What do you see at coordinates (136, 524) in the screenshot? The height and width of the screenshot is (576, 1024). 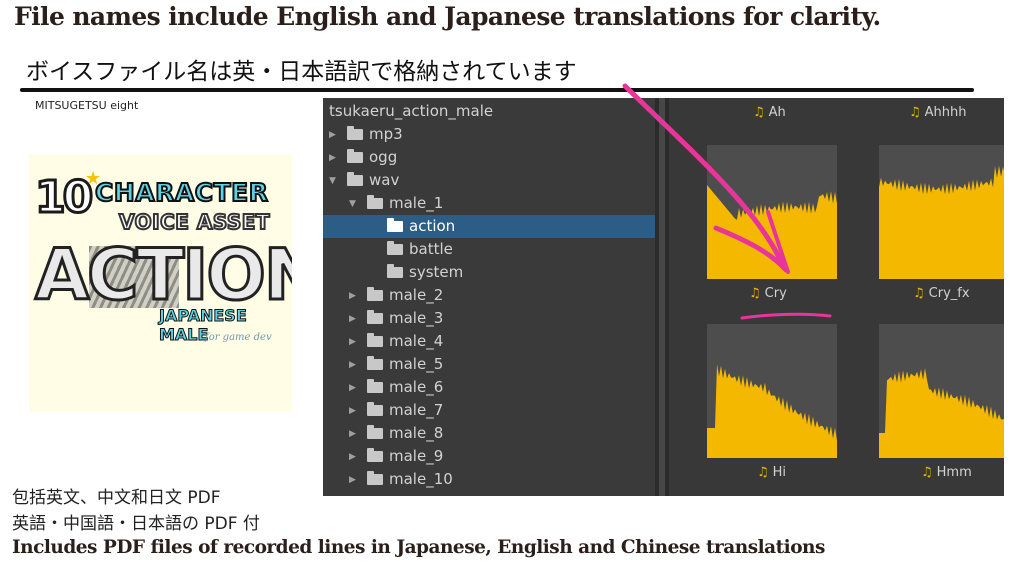 I see `footer-japanese: 英語・中国語・日本語の PDF 付` at bounding box center [136, 524].